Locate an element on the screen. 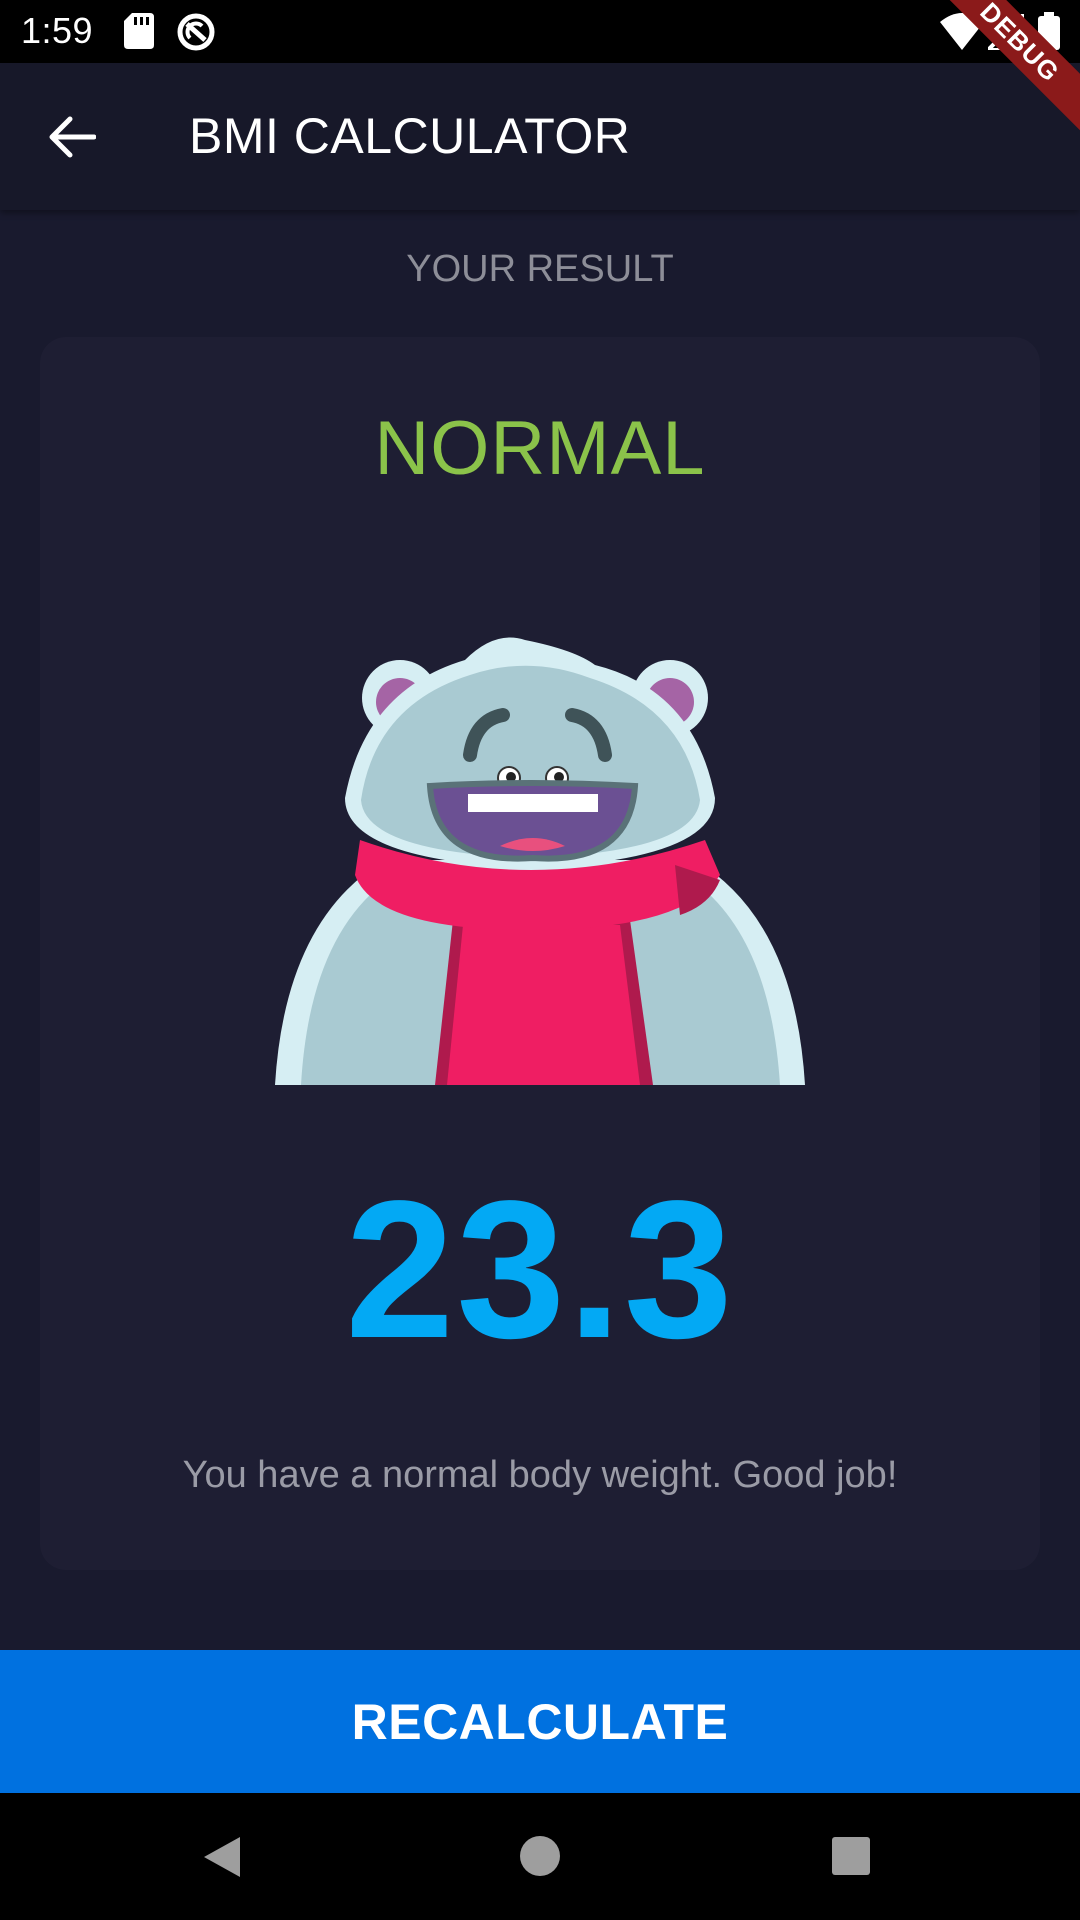  recalculate-button: RECALCULATE is located at coordinates (540, 1721).